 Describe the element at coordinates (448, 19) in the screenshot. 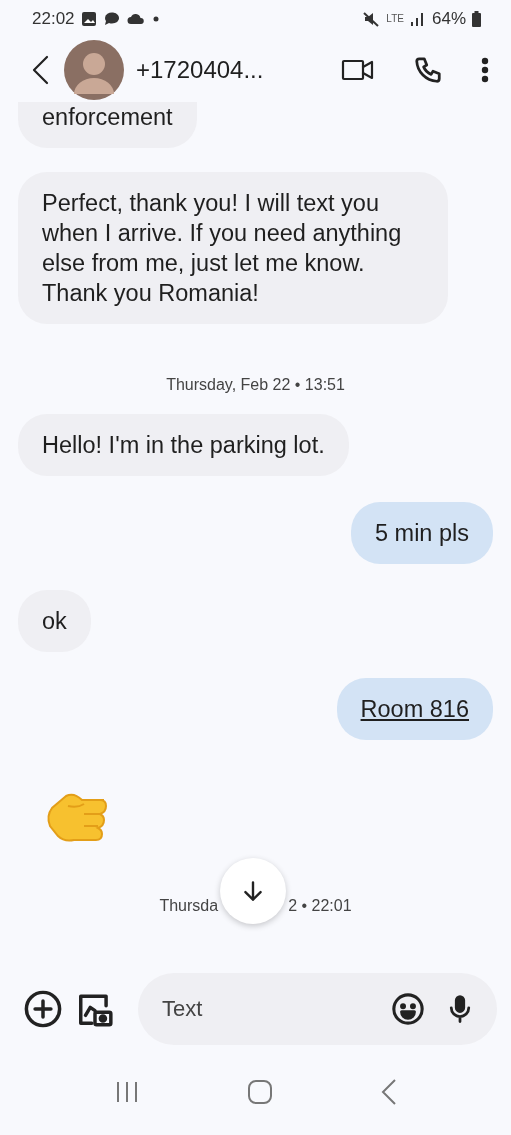

I see `battery-level: 64%` at that location.